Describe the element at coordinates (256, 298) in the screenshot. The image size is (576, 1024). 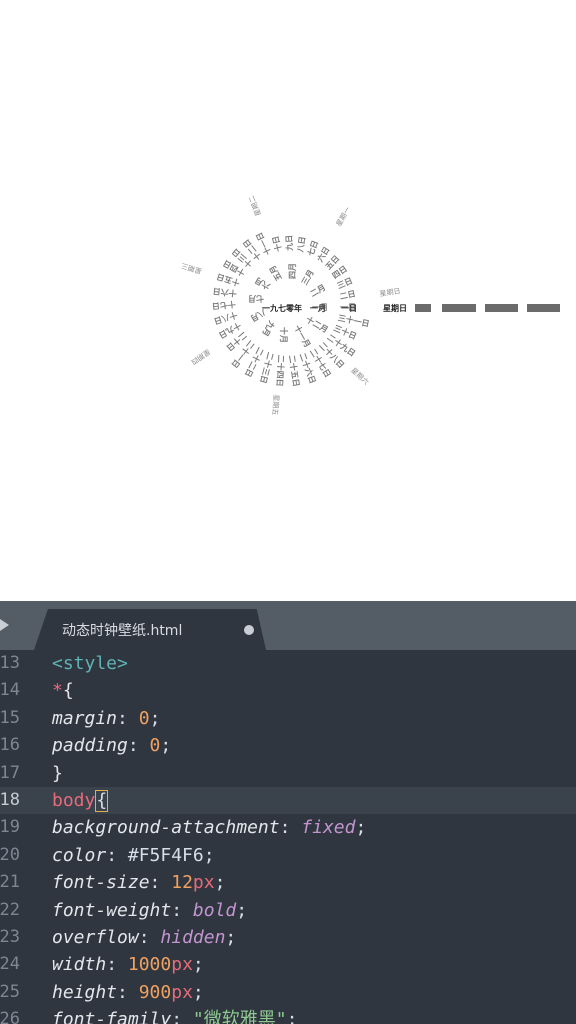
I see `ring-month-label: 七月` at that location.